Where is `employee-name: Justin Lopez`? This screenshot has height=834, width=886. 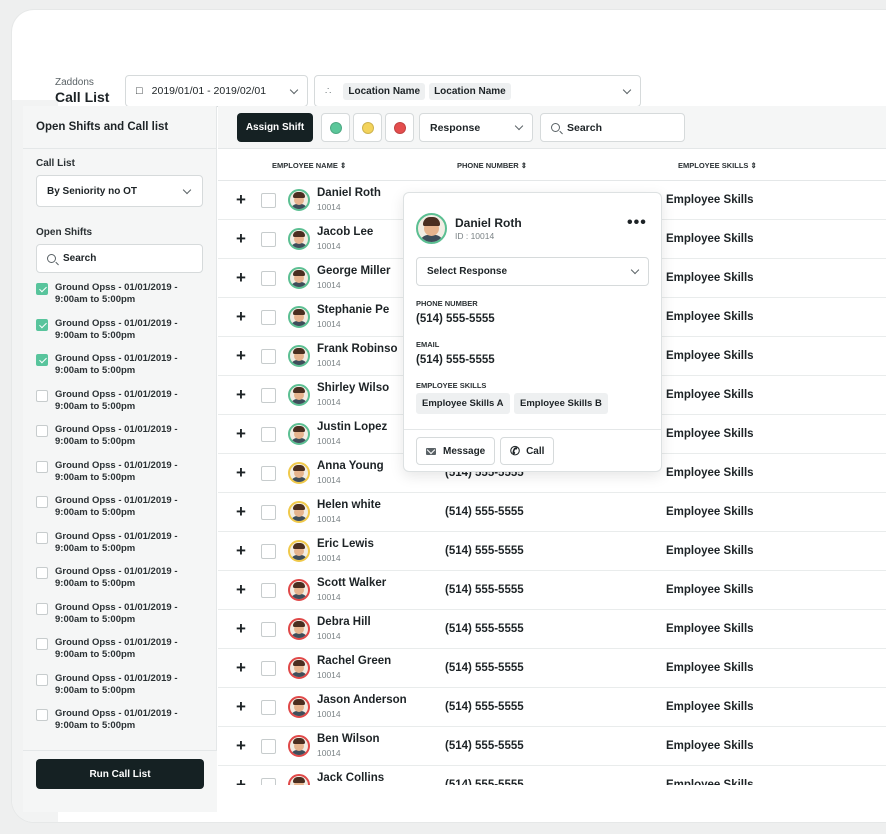
employee-name: Justin Lopez is located at coordinates (352, 427).